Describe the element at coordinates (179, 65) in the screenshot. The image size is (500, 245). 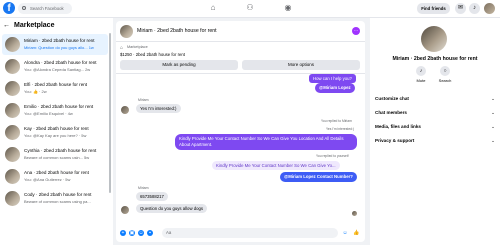
I see `mark-as-pending-button: Mark as pending` at that location.